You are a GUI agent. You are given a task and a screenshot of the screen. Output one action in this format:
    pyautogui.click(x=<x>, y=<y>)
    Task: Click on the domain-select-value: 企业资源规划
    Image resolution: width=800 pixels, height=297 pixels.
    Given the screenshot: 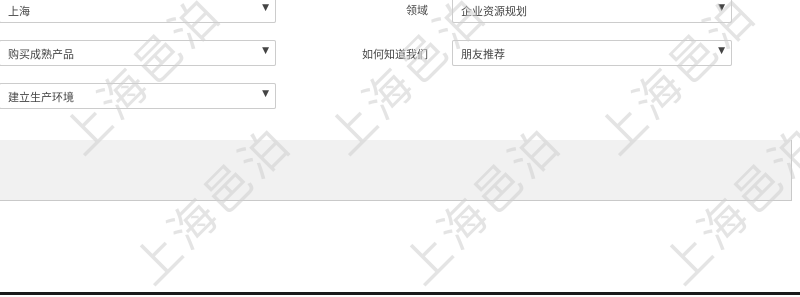 What is the action you would take?
    pyautogui.click(x=494, y=11)
    